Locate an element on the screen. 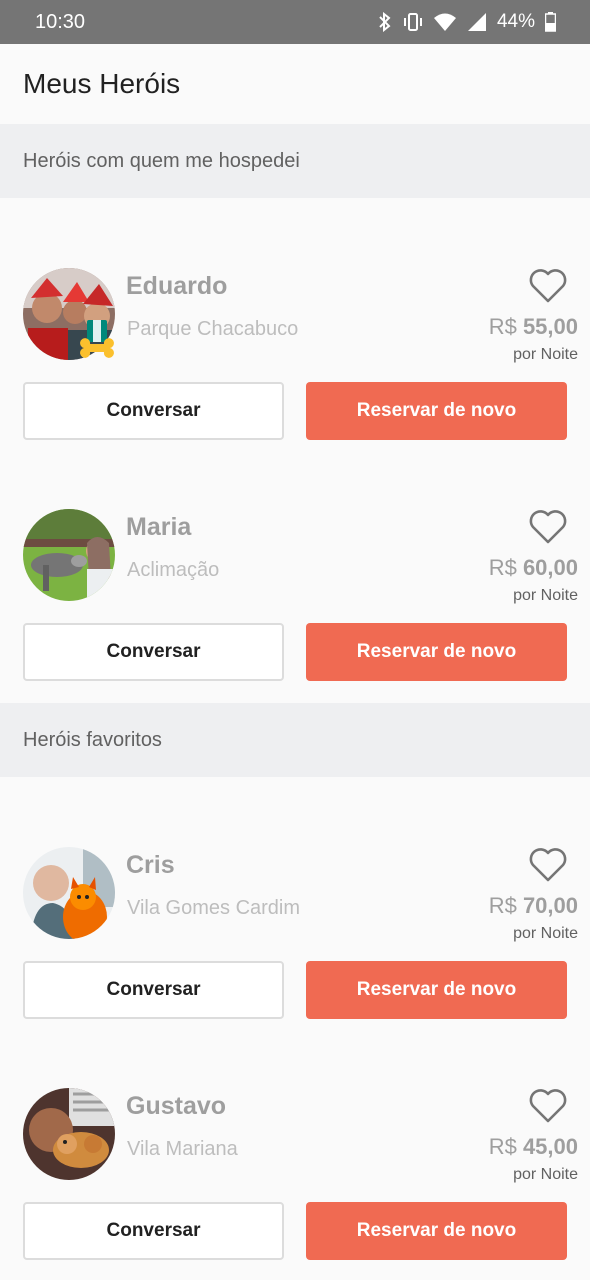 The width and height of the screenshot is (590, 1280). price-amount: 45,00 is located at coordinates (550, 1146).